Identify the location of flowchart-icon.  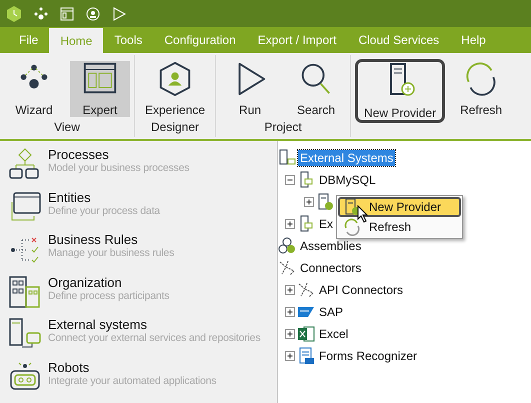
(25, 164).